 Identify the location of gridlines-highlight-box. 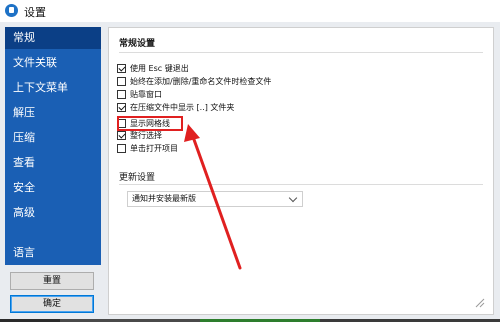
(150, 123).